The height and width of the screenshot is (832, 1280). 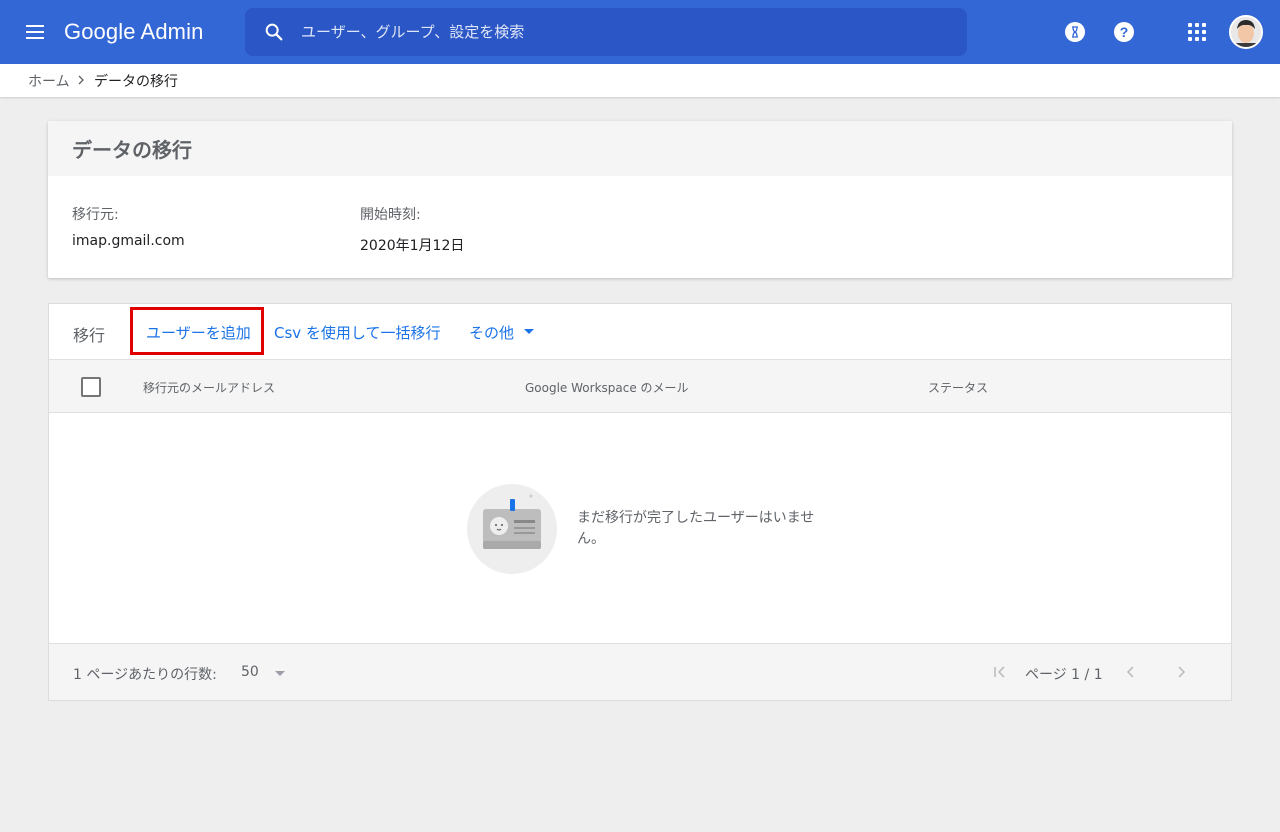 What do you see at coordinates (390, 215) in the screenshot?
I see `start-time-label: 開始時刻:` at bounding box center [390, 215].